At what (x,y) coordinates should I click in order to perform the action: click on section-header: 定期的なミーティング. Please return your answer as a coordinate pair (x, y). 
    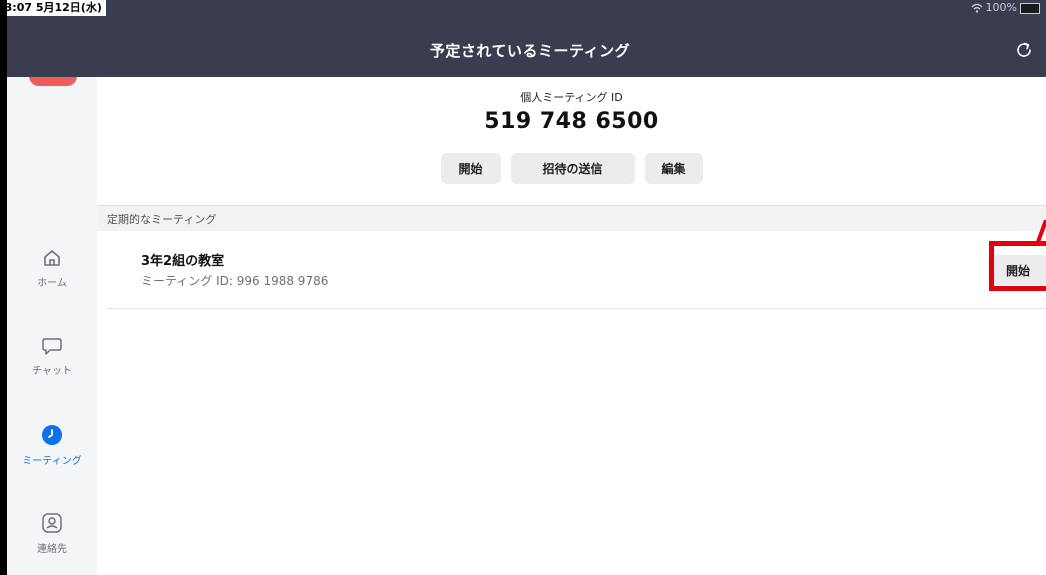
    Looking at the image, I should click on (571, 218).